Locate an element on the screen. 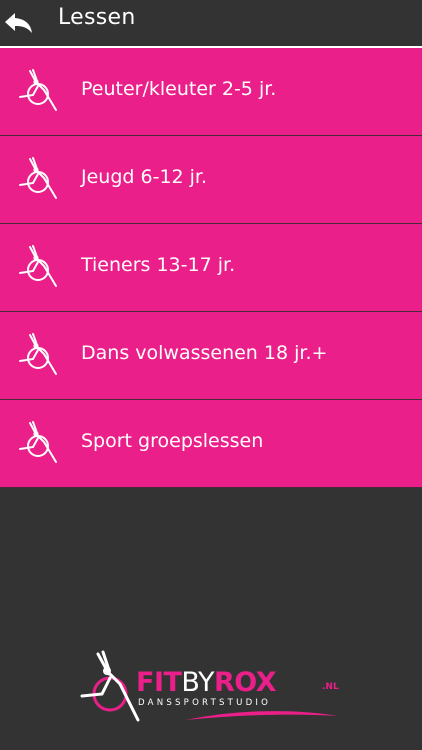  page-title: Lessen is located at coordinates (97, 17).